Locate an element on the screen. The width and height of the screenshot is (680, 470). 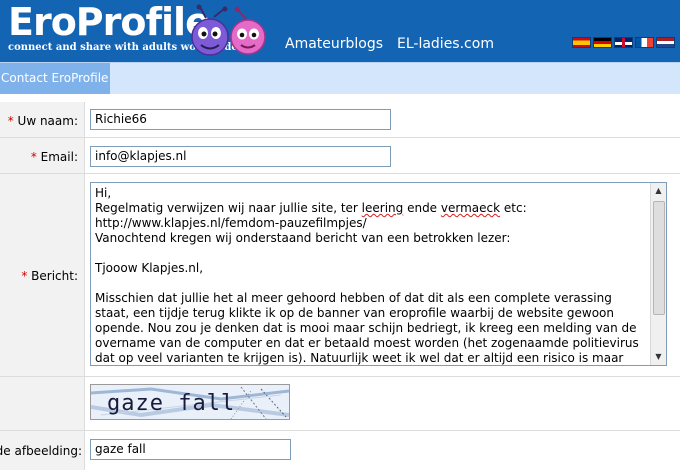
form-row-captcha: gaze fall is located at coordinates (340, 404).